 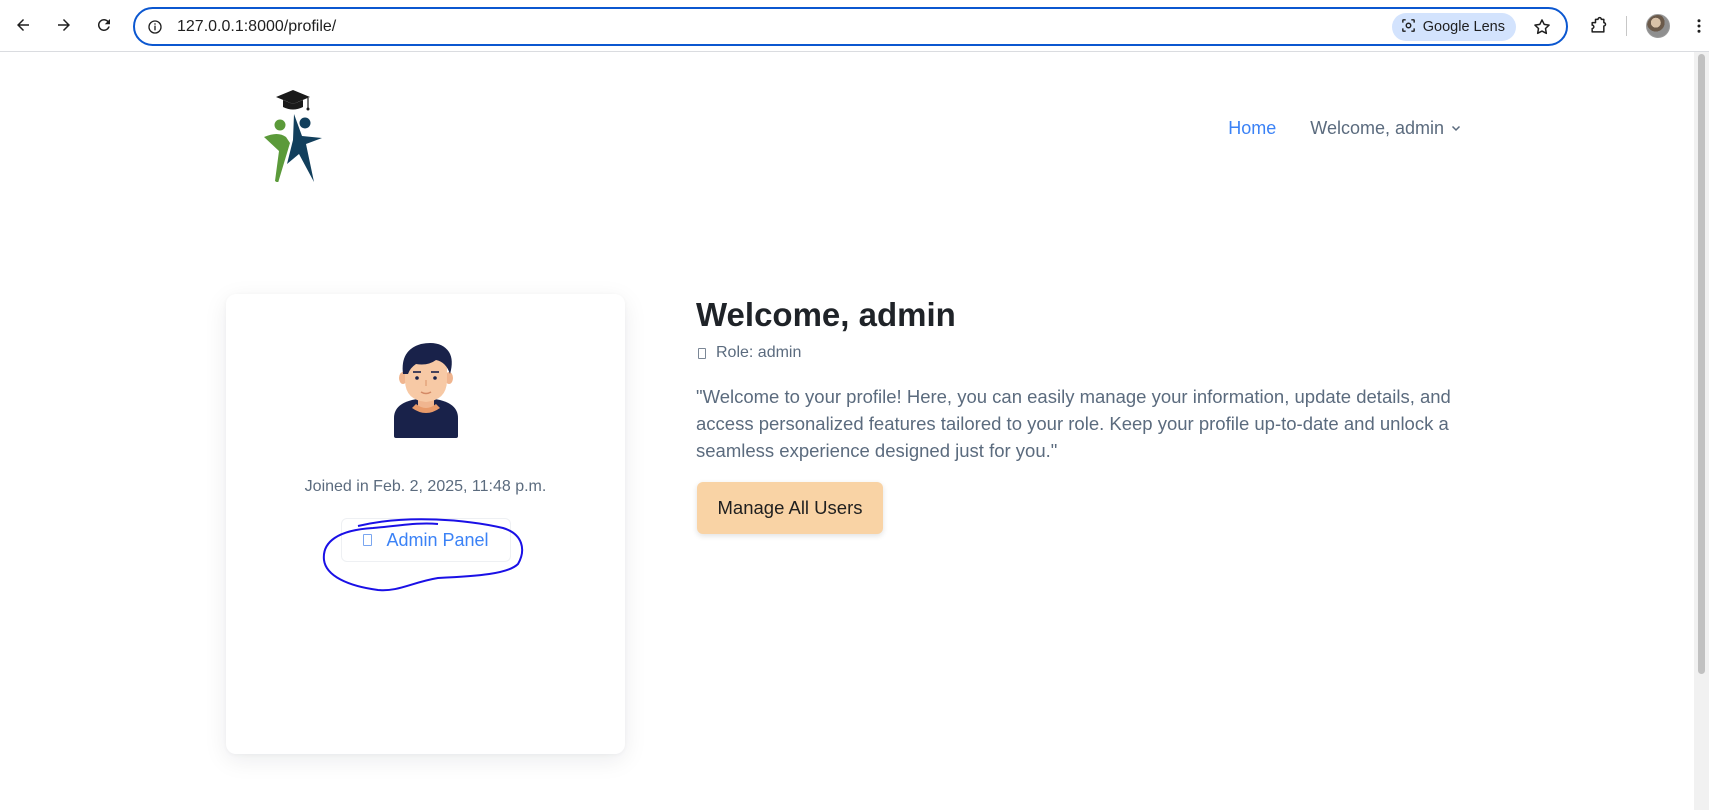 What do you see at coordinates (1701, 364) in the screenshot?
I see `scrollbar-thumb` at bounding box center [1701, 364].